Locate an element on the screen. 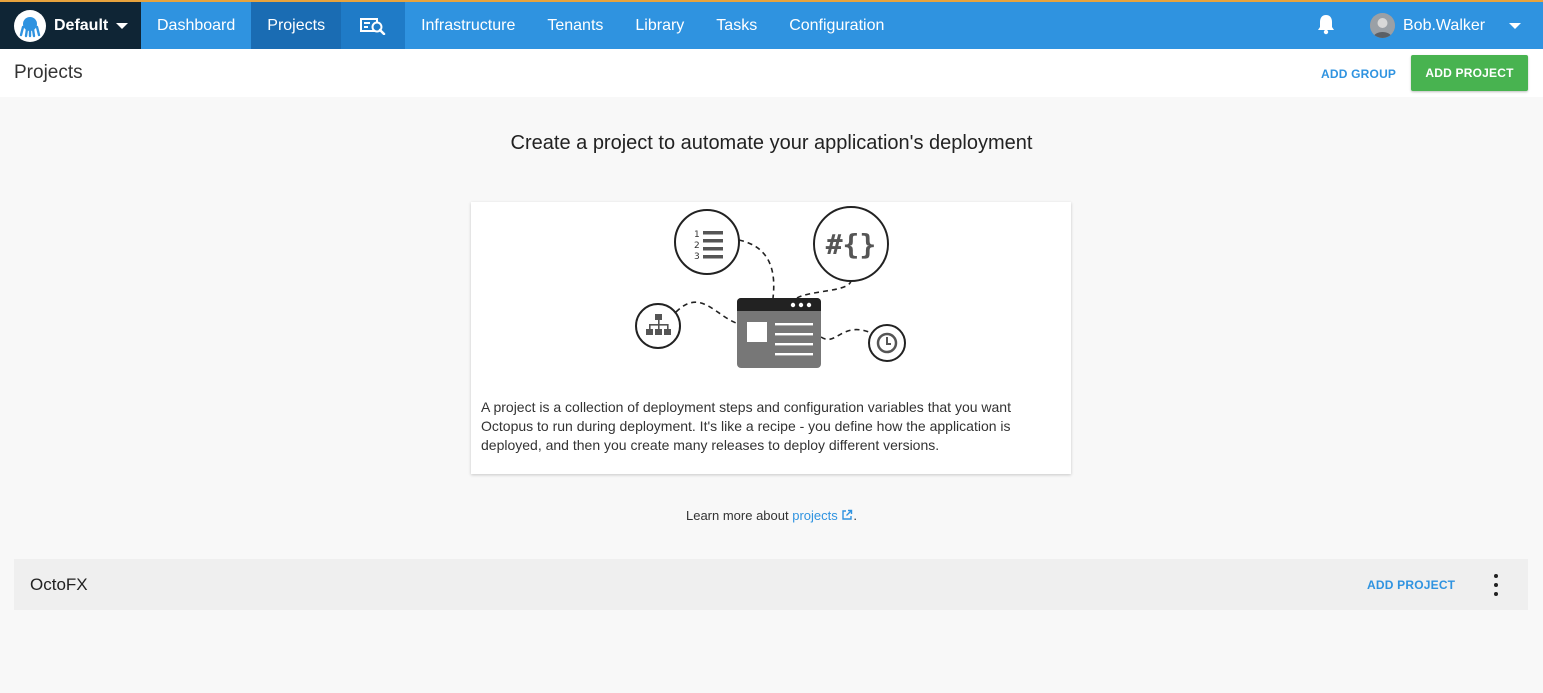 Image resolution: width=1543 pixels, height=693 pixels. numbered-list-icon: 1 2 3 is located at coordinates (707, 242).